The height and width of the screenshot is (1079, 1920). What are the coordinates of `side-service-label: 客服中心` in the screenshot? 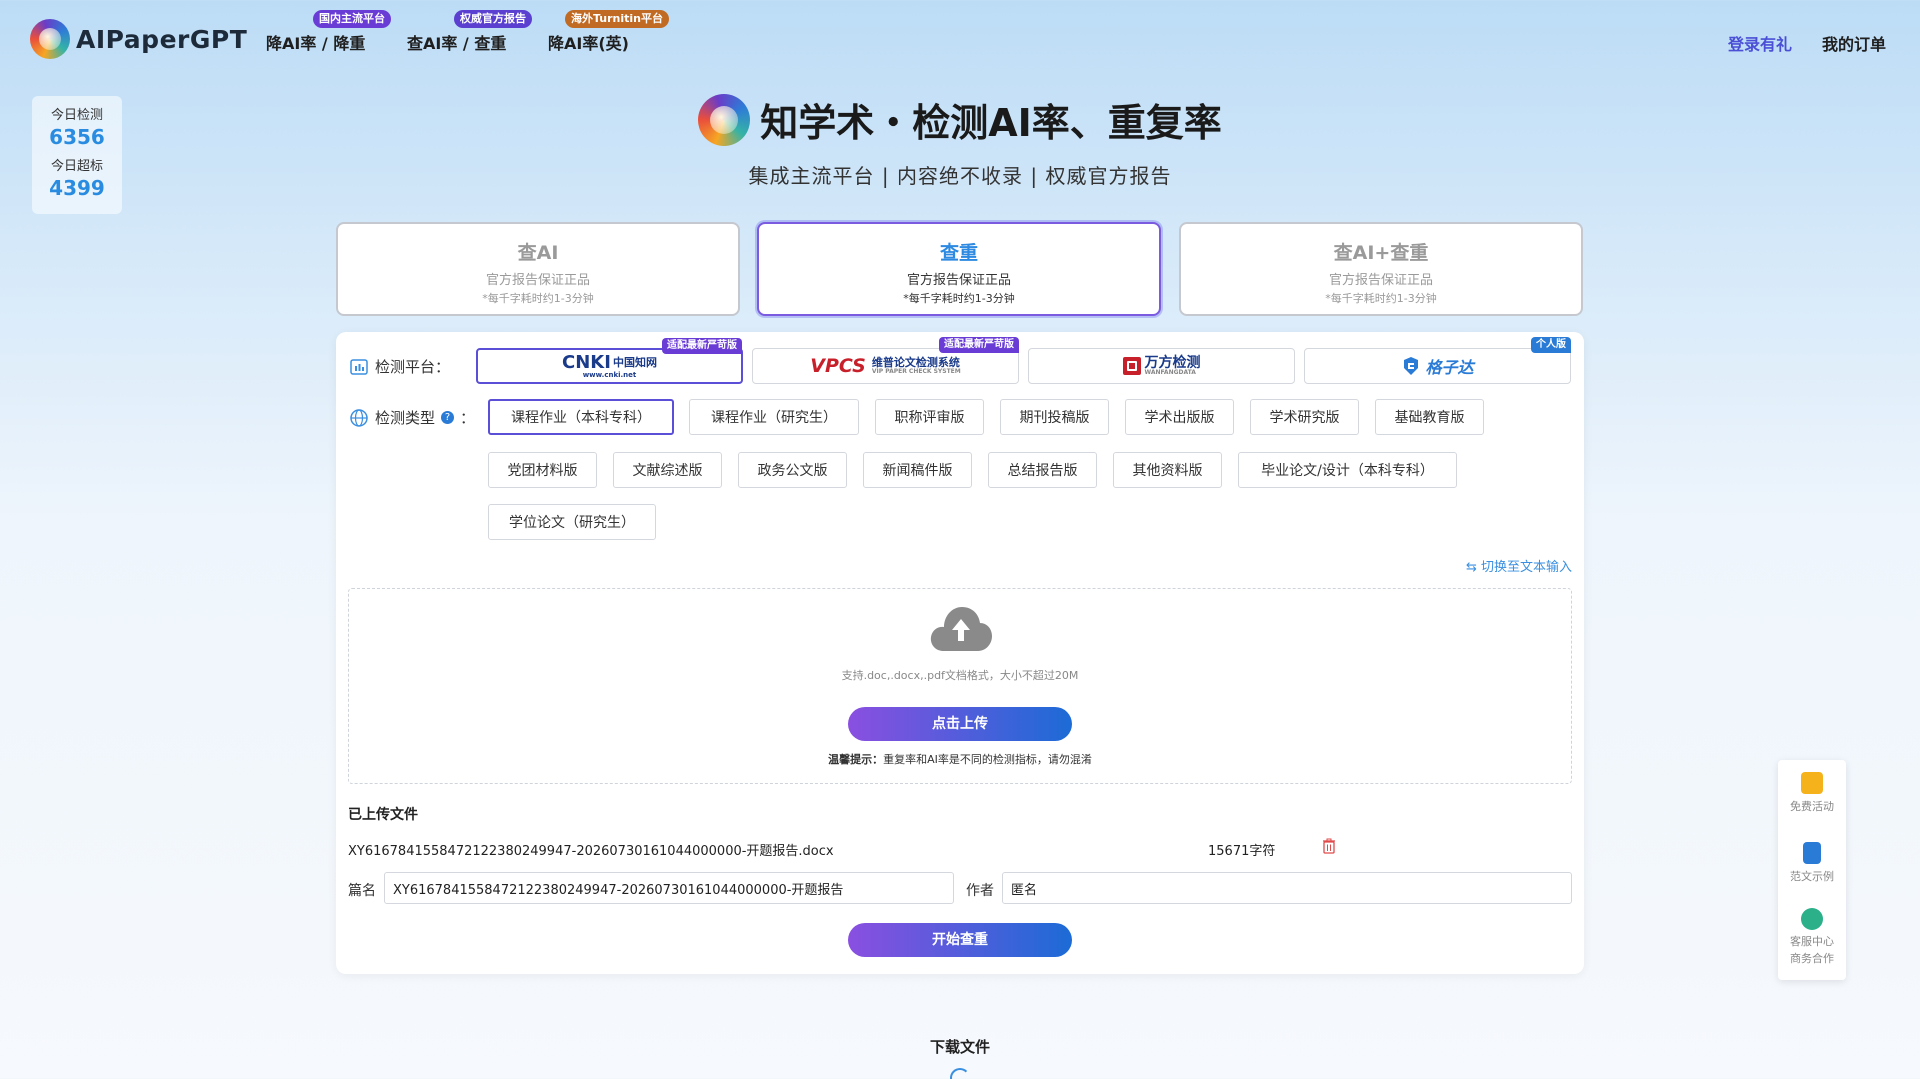 It's located at (1812, 941).